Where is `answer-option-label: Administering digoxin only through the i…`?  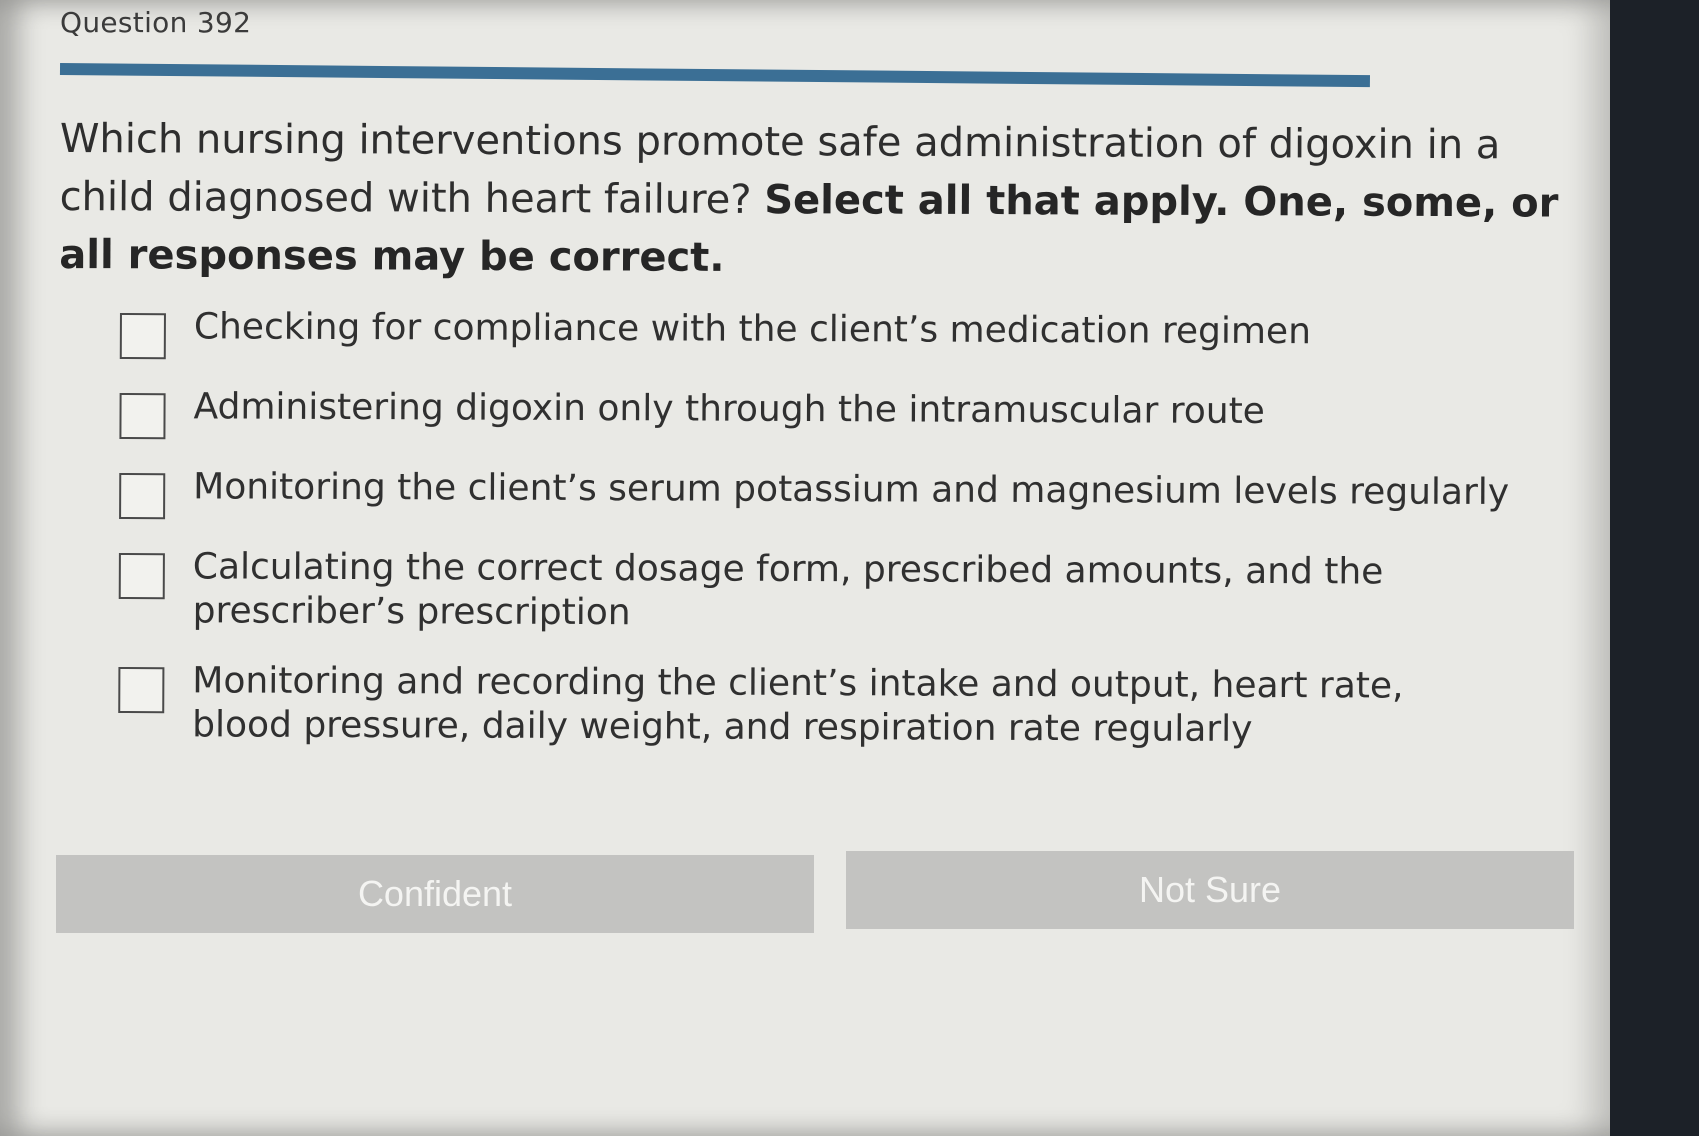
answer-option-label: Administering digoxin only through the i… is located at coordinates (853, 410).